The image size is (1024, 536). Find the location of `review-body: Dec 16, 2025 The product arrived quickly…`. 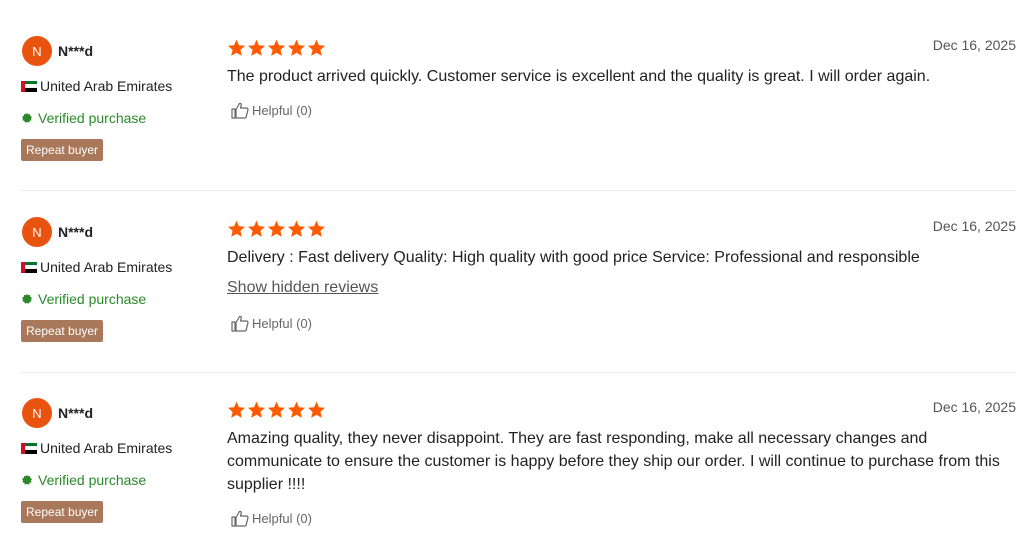

review-body: Dec 16, 2025 The product arrived quickly… is located at coordinates (621, 76).